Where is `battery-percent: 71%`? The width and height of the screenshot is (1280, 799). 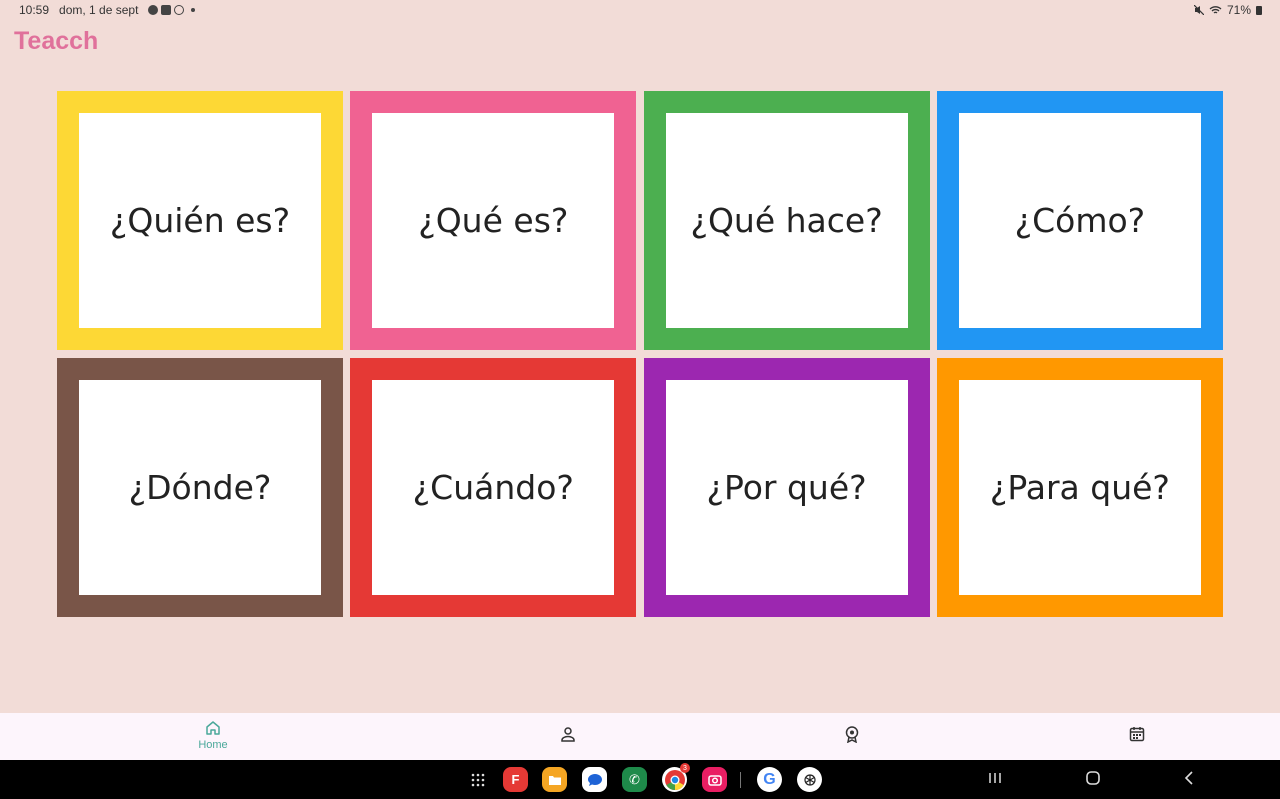
battery-percent: 71% is located at coordinates (1238, 10).